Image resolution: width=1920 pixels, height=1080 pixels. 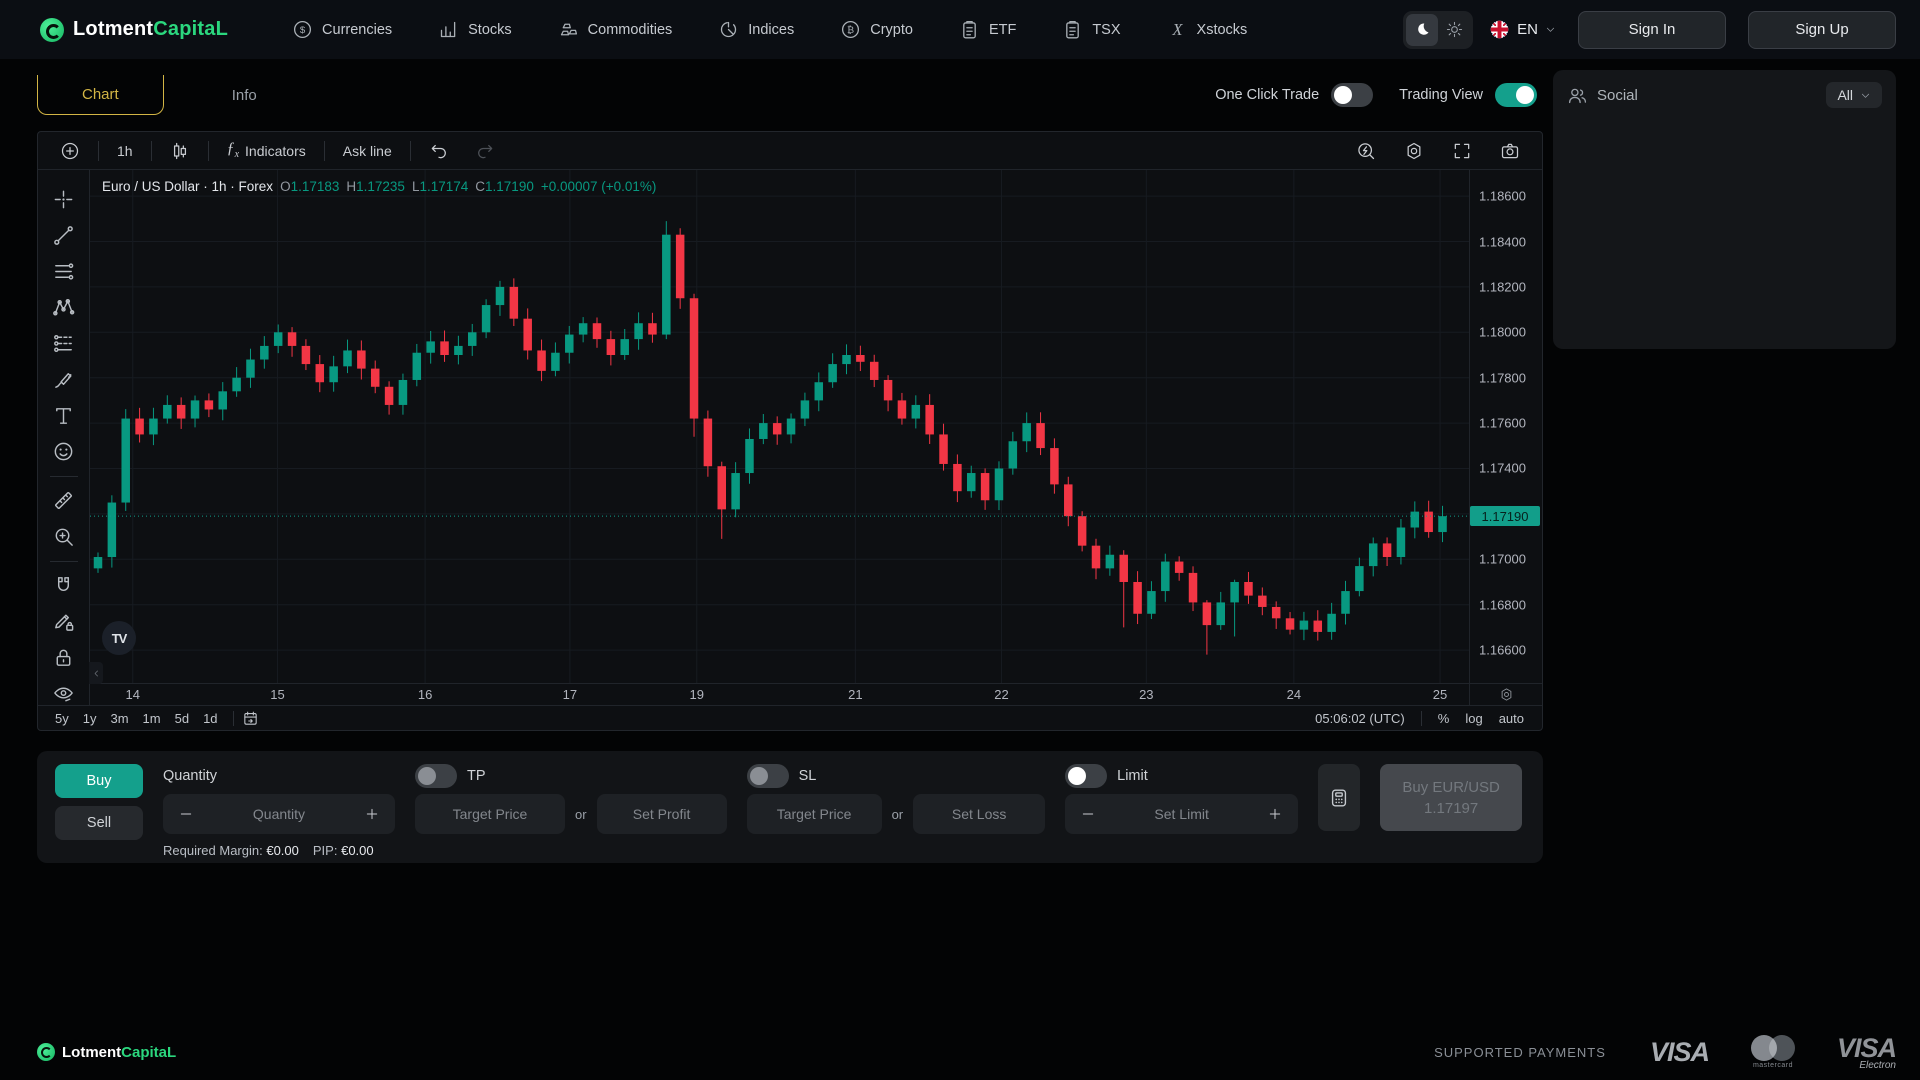 What do you see at coordinates (1854, 95) in the screenshot?
I see `social-filter-dropdown: All` at bounding box center [1854, 95].